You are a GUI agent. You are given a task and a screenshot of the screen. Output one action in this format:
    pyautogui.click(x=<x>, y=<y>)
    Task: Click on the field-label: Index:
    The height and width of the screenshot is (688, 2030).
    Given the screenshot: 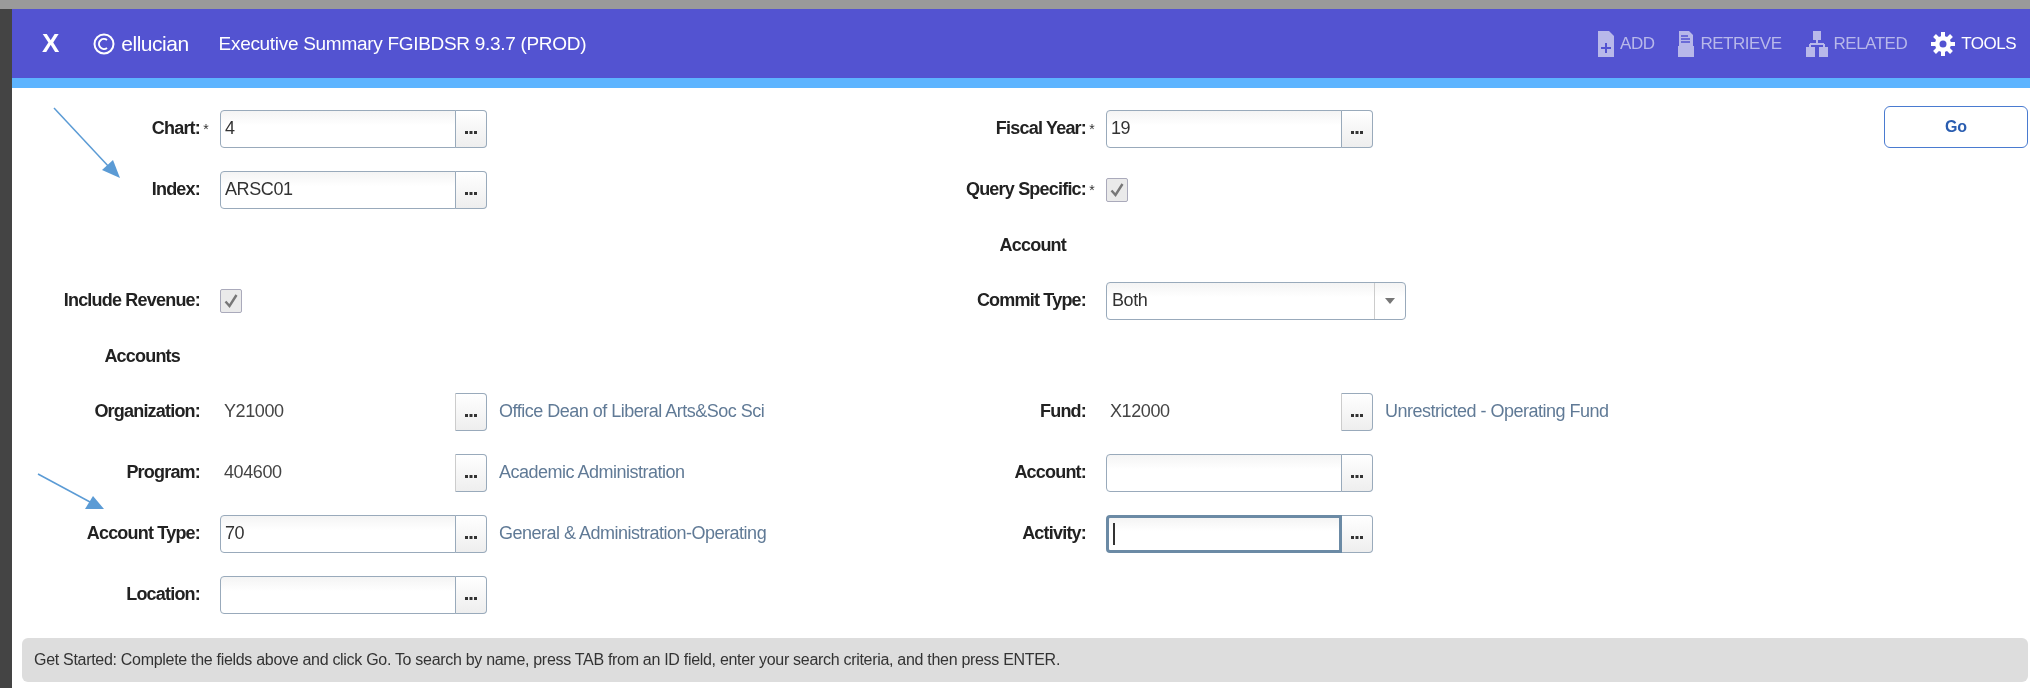 What is the action you would take?
    pyautogui.click(x=175, y=189)
    